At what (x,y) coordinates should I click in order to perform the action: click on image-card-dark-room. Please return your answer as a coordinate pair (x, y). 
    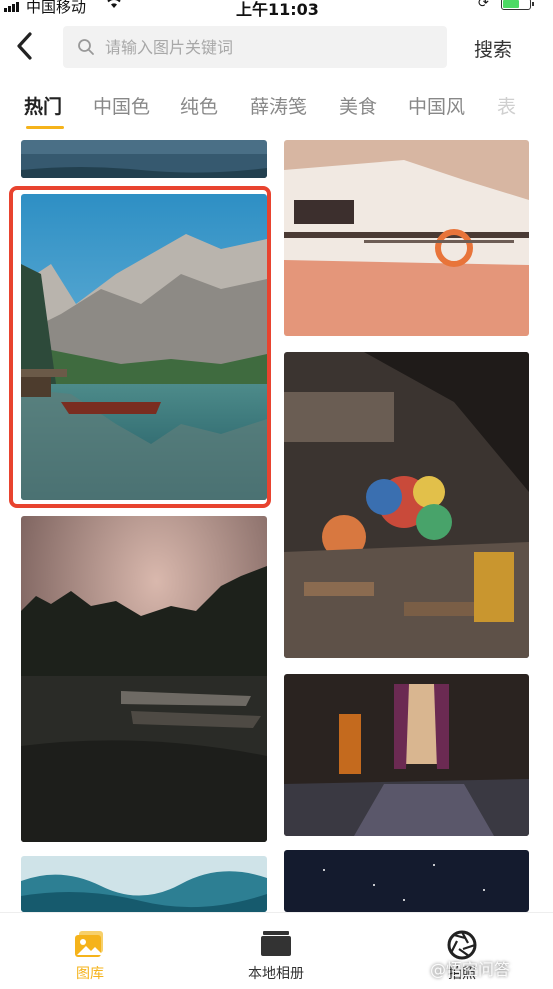
    Looking at the image, I should click on (406, 755).